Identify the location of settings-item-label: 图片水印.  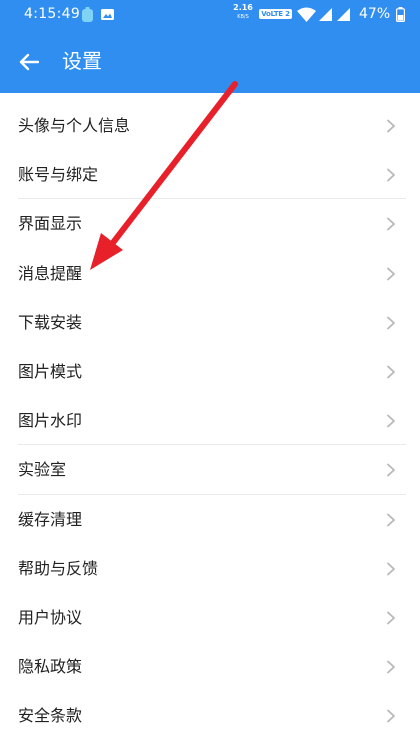
(50, 421).